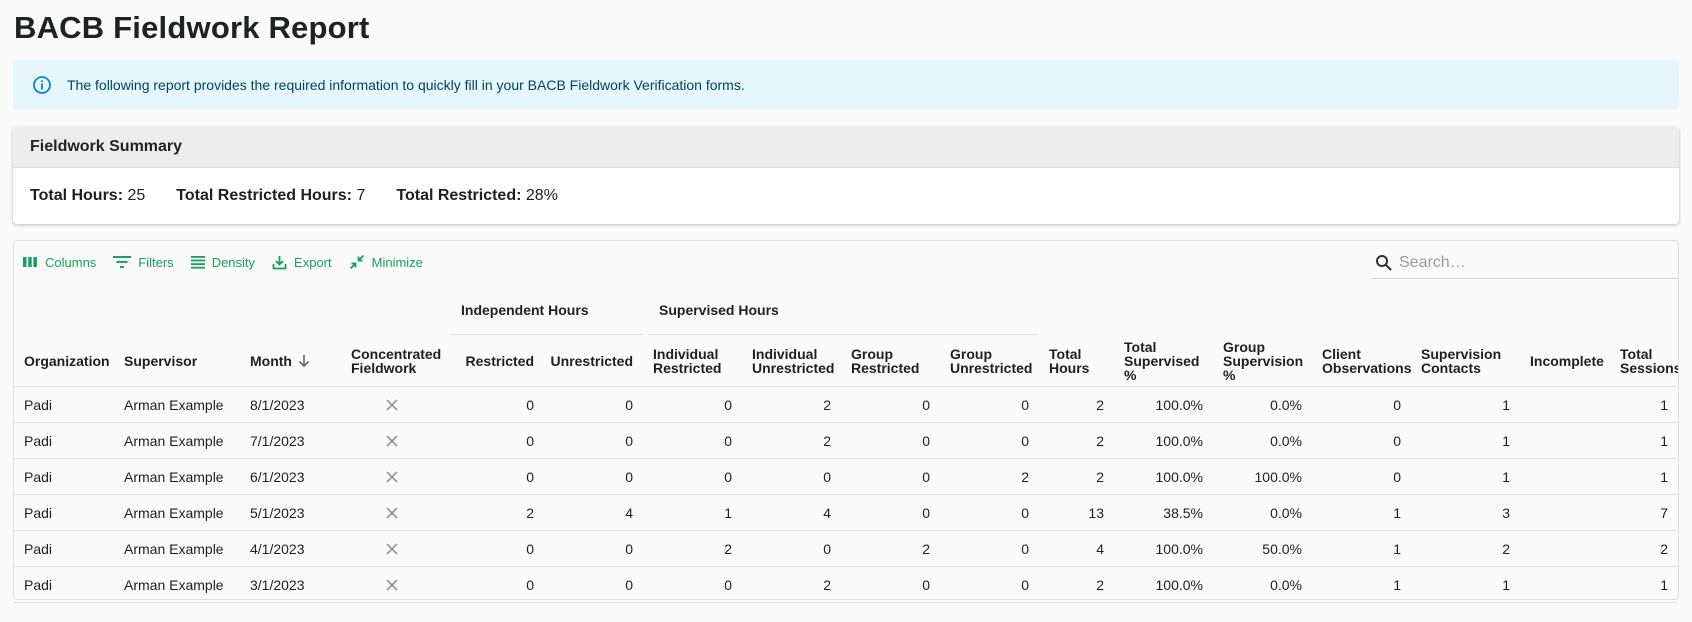  What do you see at coordinates (136, 195) in the screenshot?
I see `total-hours-value: 25` at bounding box center [136, 195].